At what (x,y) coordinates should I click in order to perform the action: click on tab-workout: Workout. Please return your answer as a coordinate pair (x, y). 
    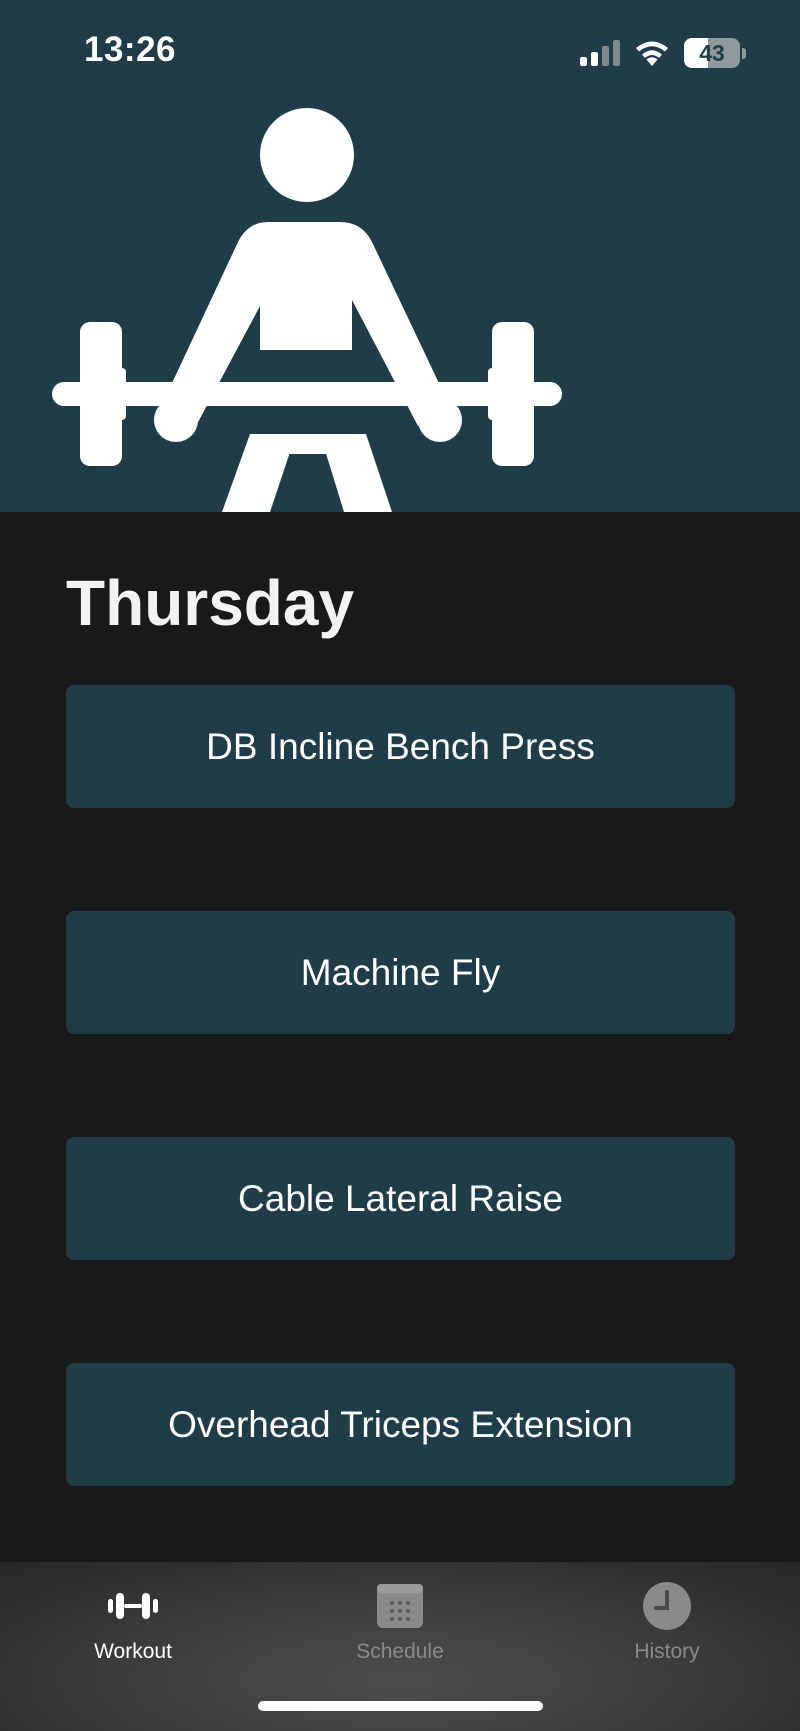
    Looking at the image, I should click on (133, 1622).